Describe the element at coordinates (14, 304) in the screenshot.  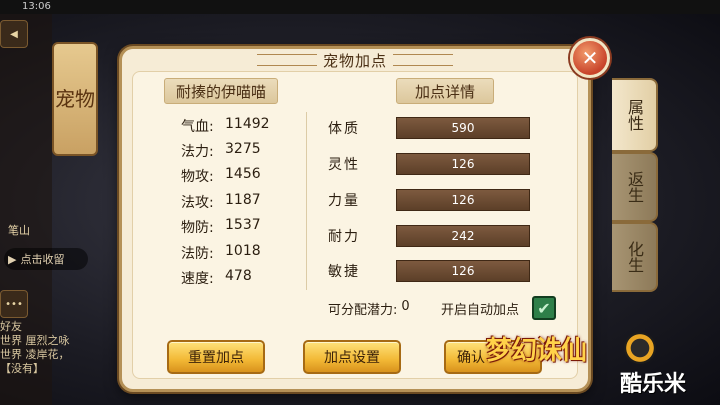
I see `chat-bubble-icon: •••` at that location.